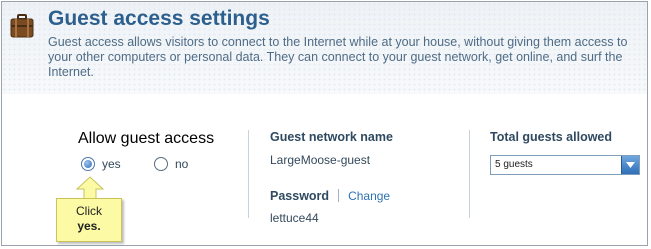  Describe the element at coordinates (90, 188) in the screenshot. I see `callout-arrow-icon` at that location.